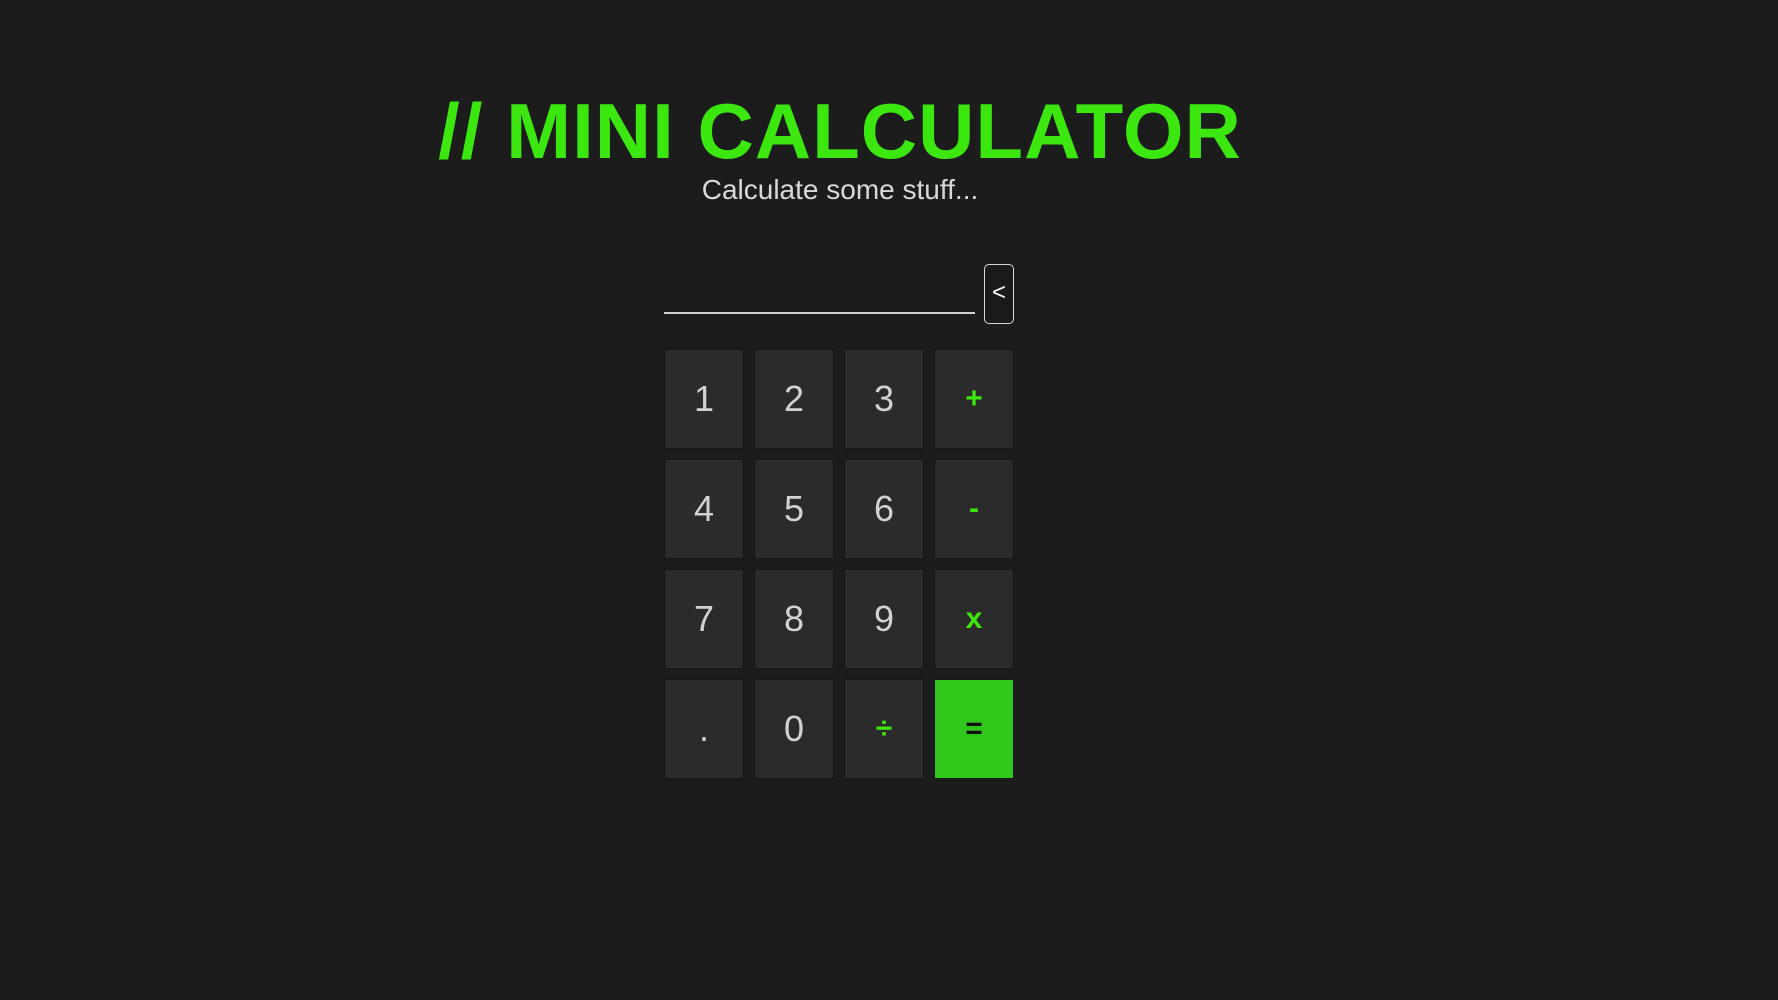 This screenshot has height=1000, width=1778. I want to click on key-2-button: 2, so click(794, 399).